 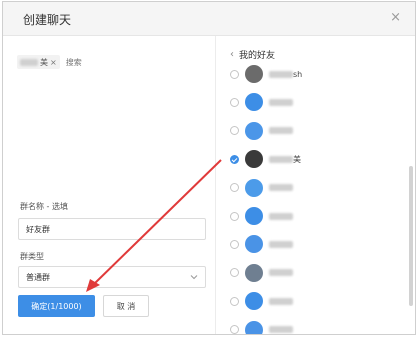 I want to click on chevron-down-icon, so click(x=194, y=277).